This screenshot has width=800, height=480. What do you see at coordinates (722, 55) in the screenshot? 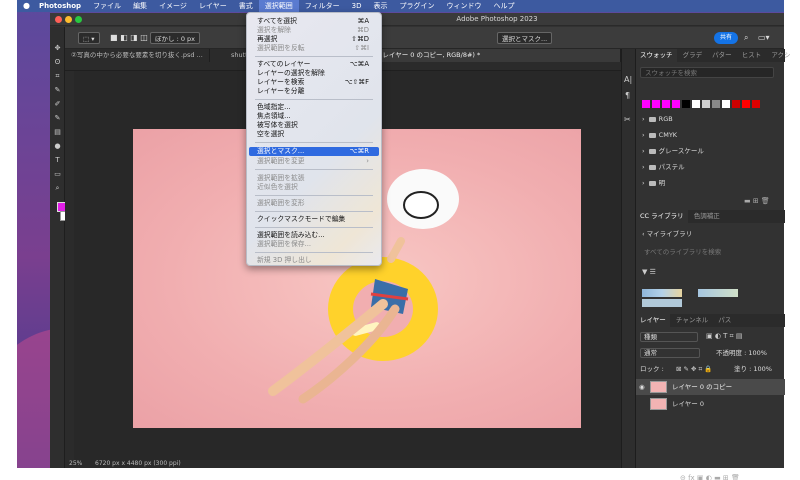
I see `tab-patterns: パター` at bounding box center [722, 55].